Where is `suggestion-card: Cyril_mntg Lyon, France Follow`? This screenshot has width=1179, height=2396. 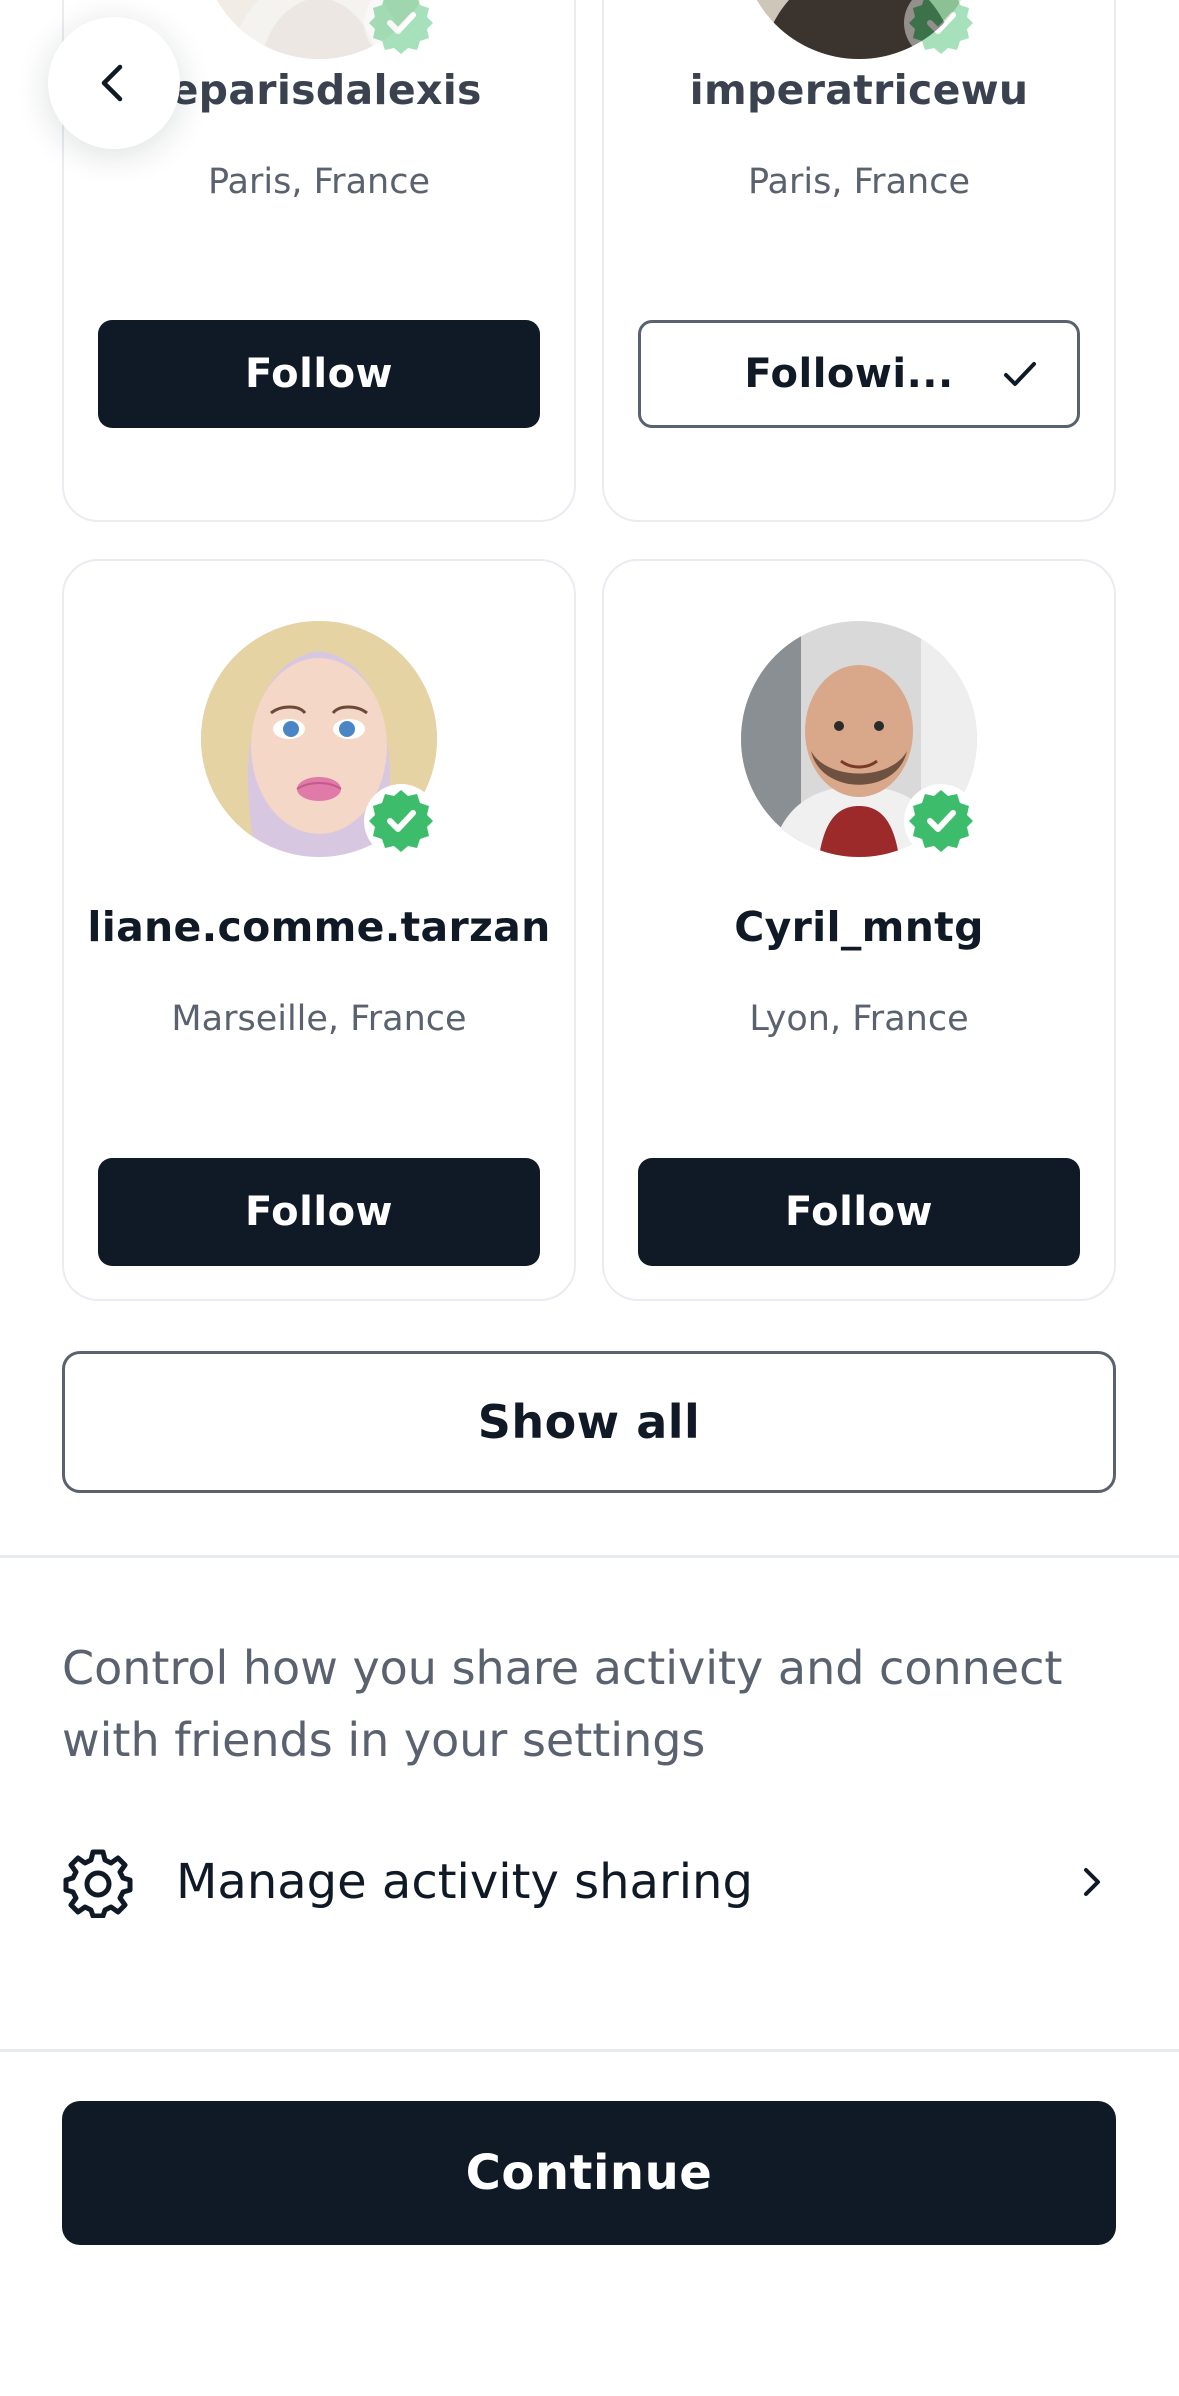
suggestion-card: Cyril_mntg Lyon, France Follow is located at coordinates (859, 930).